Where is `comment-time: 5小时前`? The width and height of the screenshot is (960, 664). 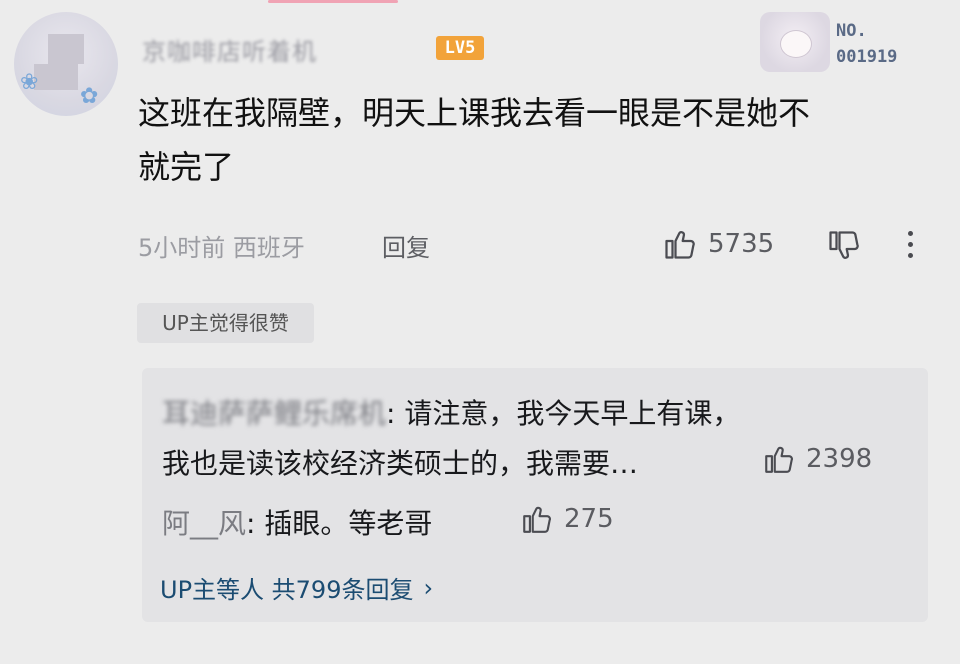 comment-time: 5小时前 is located at coordinates (182, 248).